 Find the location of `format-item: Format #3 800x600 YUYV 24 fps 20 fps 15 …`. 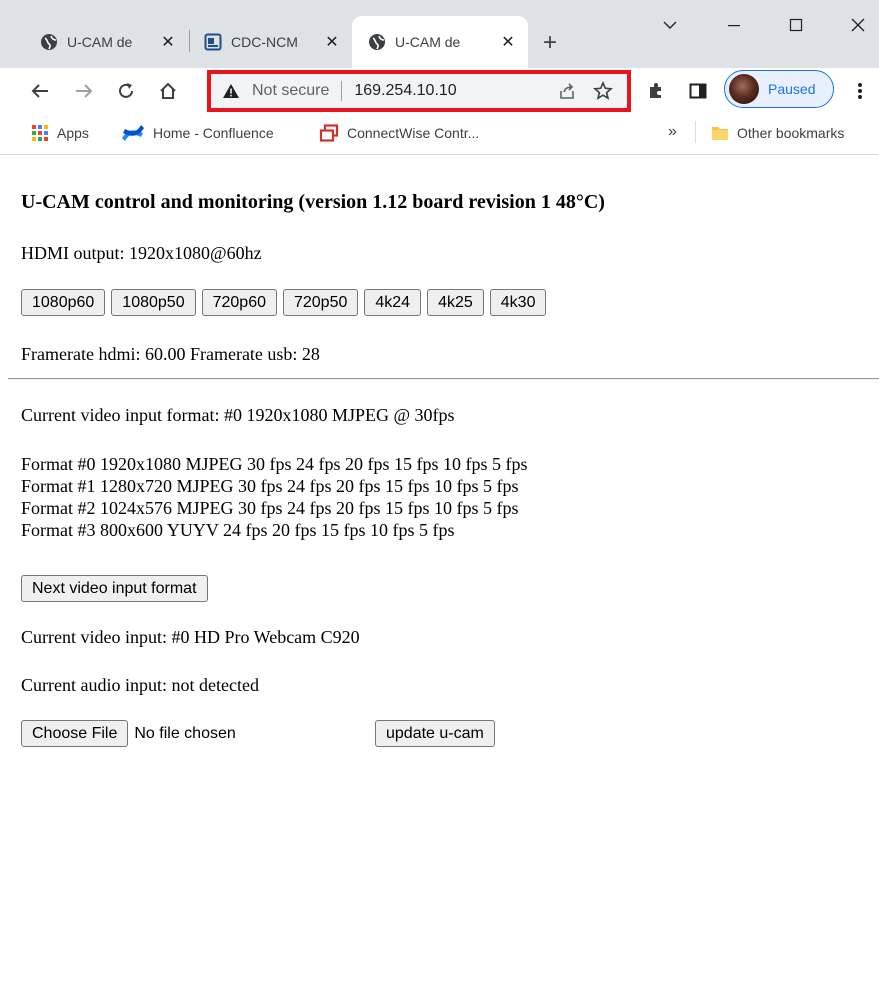

format-item: Format #3 800x600 YUYV 24 fps 20 fps 15 … is located at coordinates (238, 530).